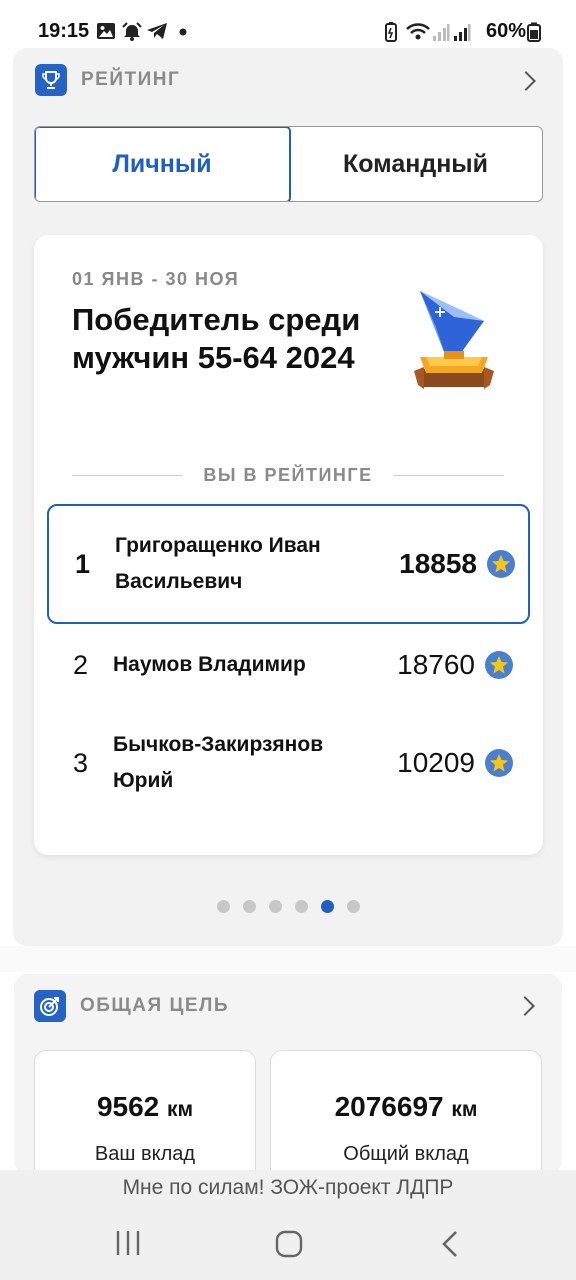  Describe the element at coordinates (438, 563) in the screenshot. I see `row-score: 18858` at that location.